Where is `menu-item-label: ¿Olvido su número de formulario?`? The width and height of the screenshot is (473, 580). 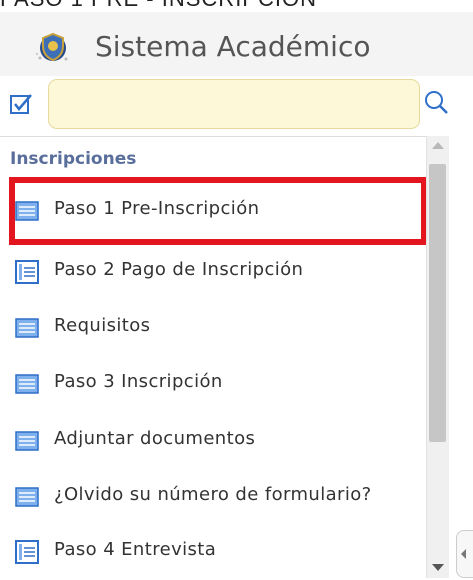
menu-item-label: ¿Olvido su número de formulario? is located at coordinates (213, 494).